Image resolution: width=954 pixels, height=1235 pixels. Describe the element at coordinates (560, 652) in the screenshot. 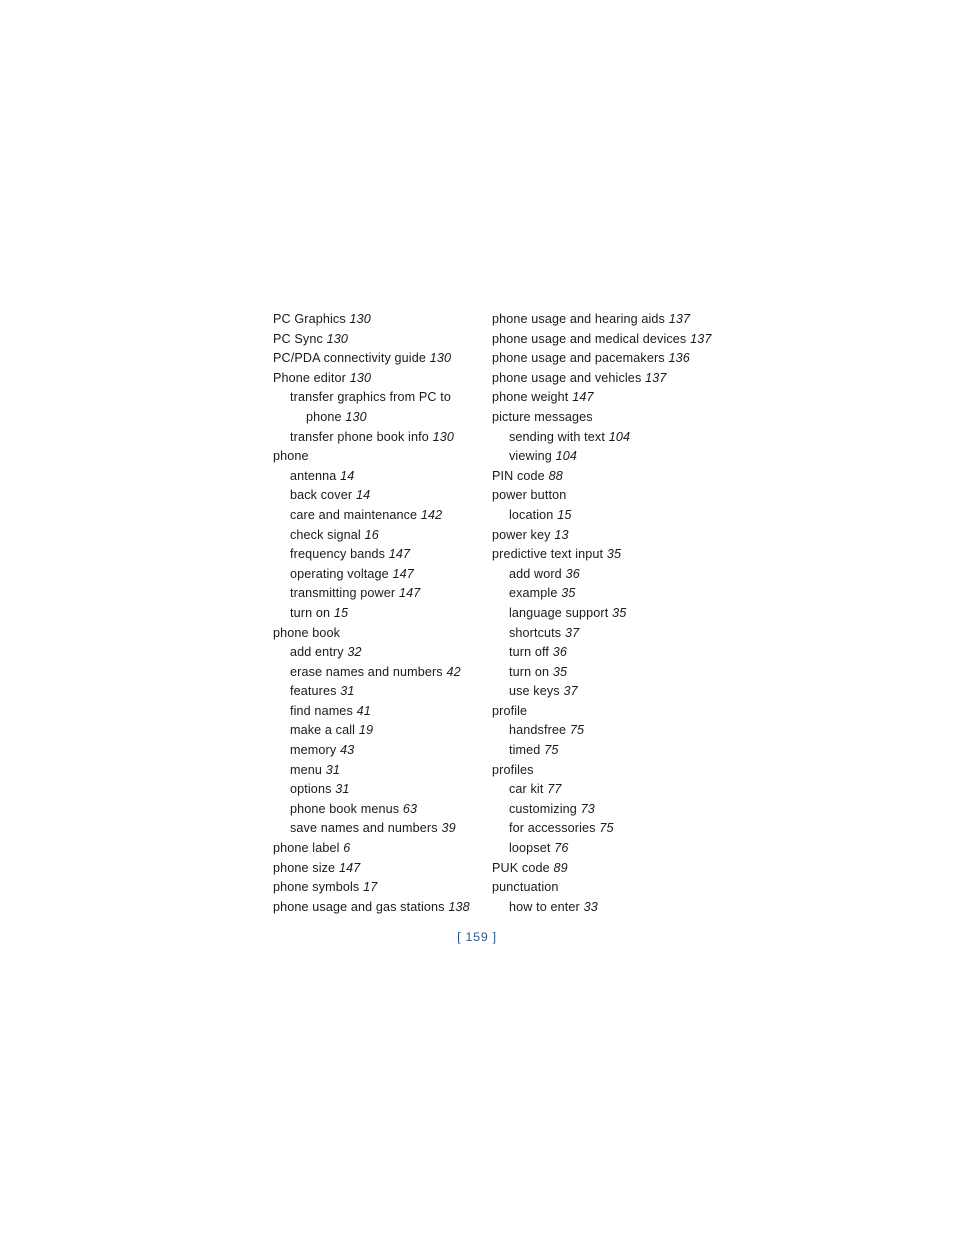

I see `index-entry-page: 36` at that location.